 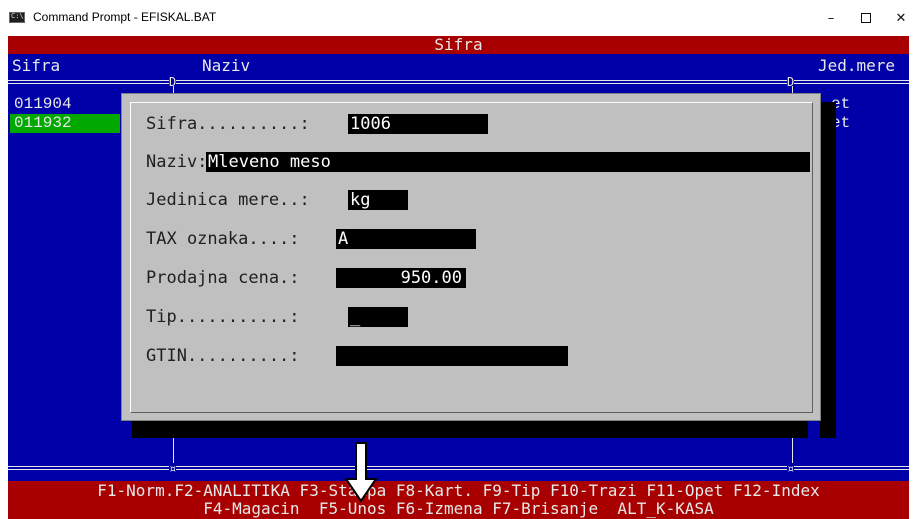 What do you see at coordinates (458, 18) in the screenshot?
I see `window-titlebar: Command Prompt - EFISKAL.BAT – ✕` at bounding box center [458, 18].